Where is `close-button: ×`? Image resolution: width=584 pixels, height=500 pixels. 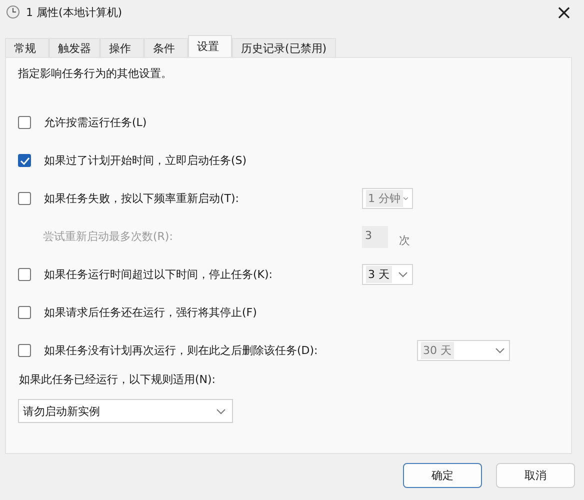 close-button: × is located at coordinates (564, 12).